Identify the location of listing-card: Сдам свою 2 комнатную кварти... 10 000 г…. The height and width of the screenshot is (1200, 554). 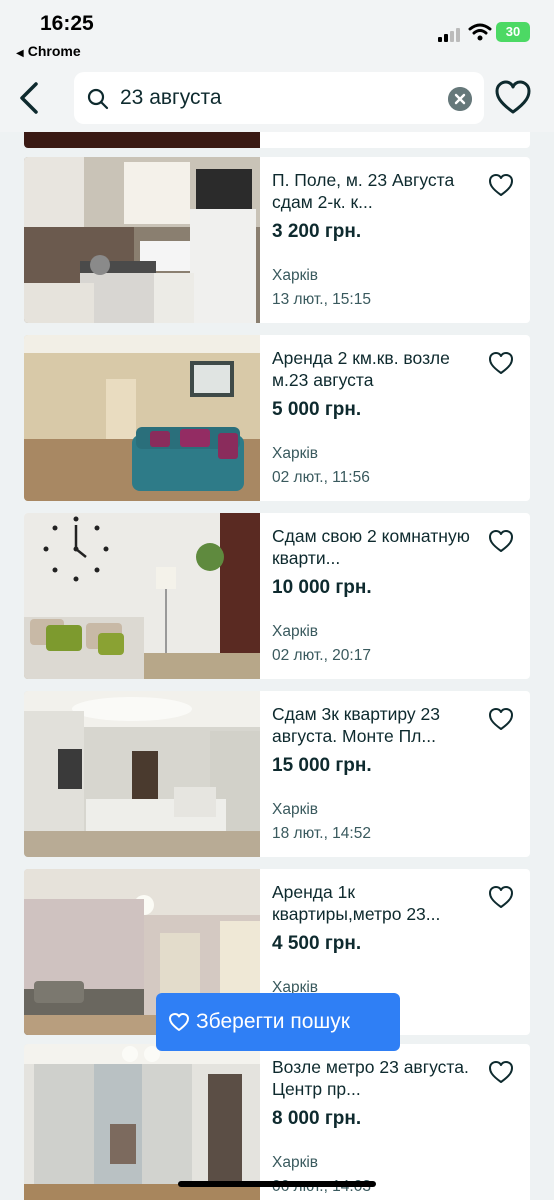
(277, 596).